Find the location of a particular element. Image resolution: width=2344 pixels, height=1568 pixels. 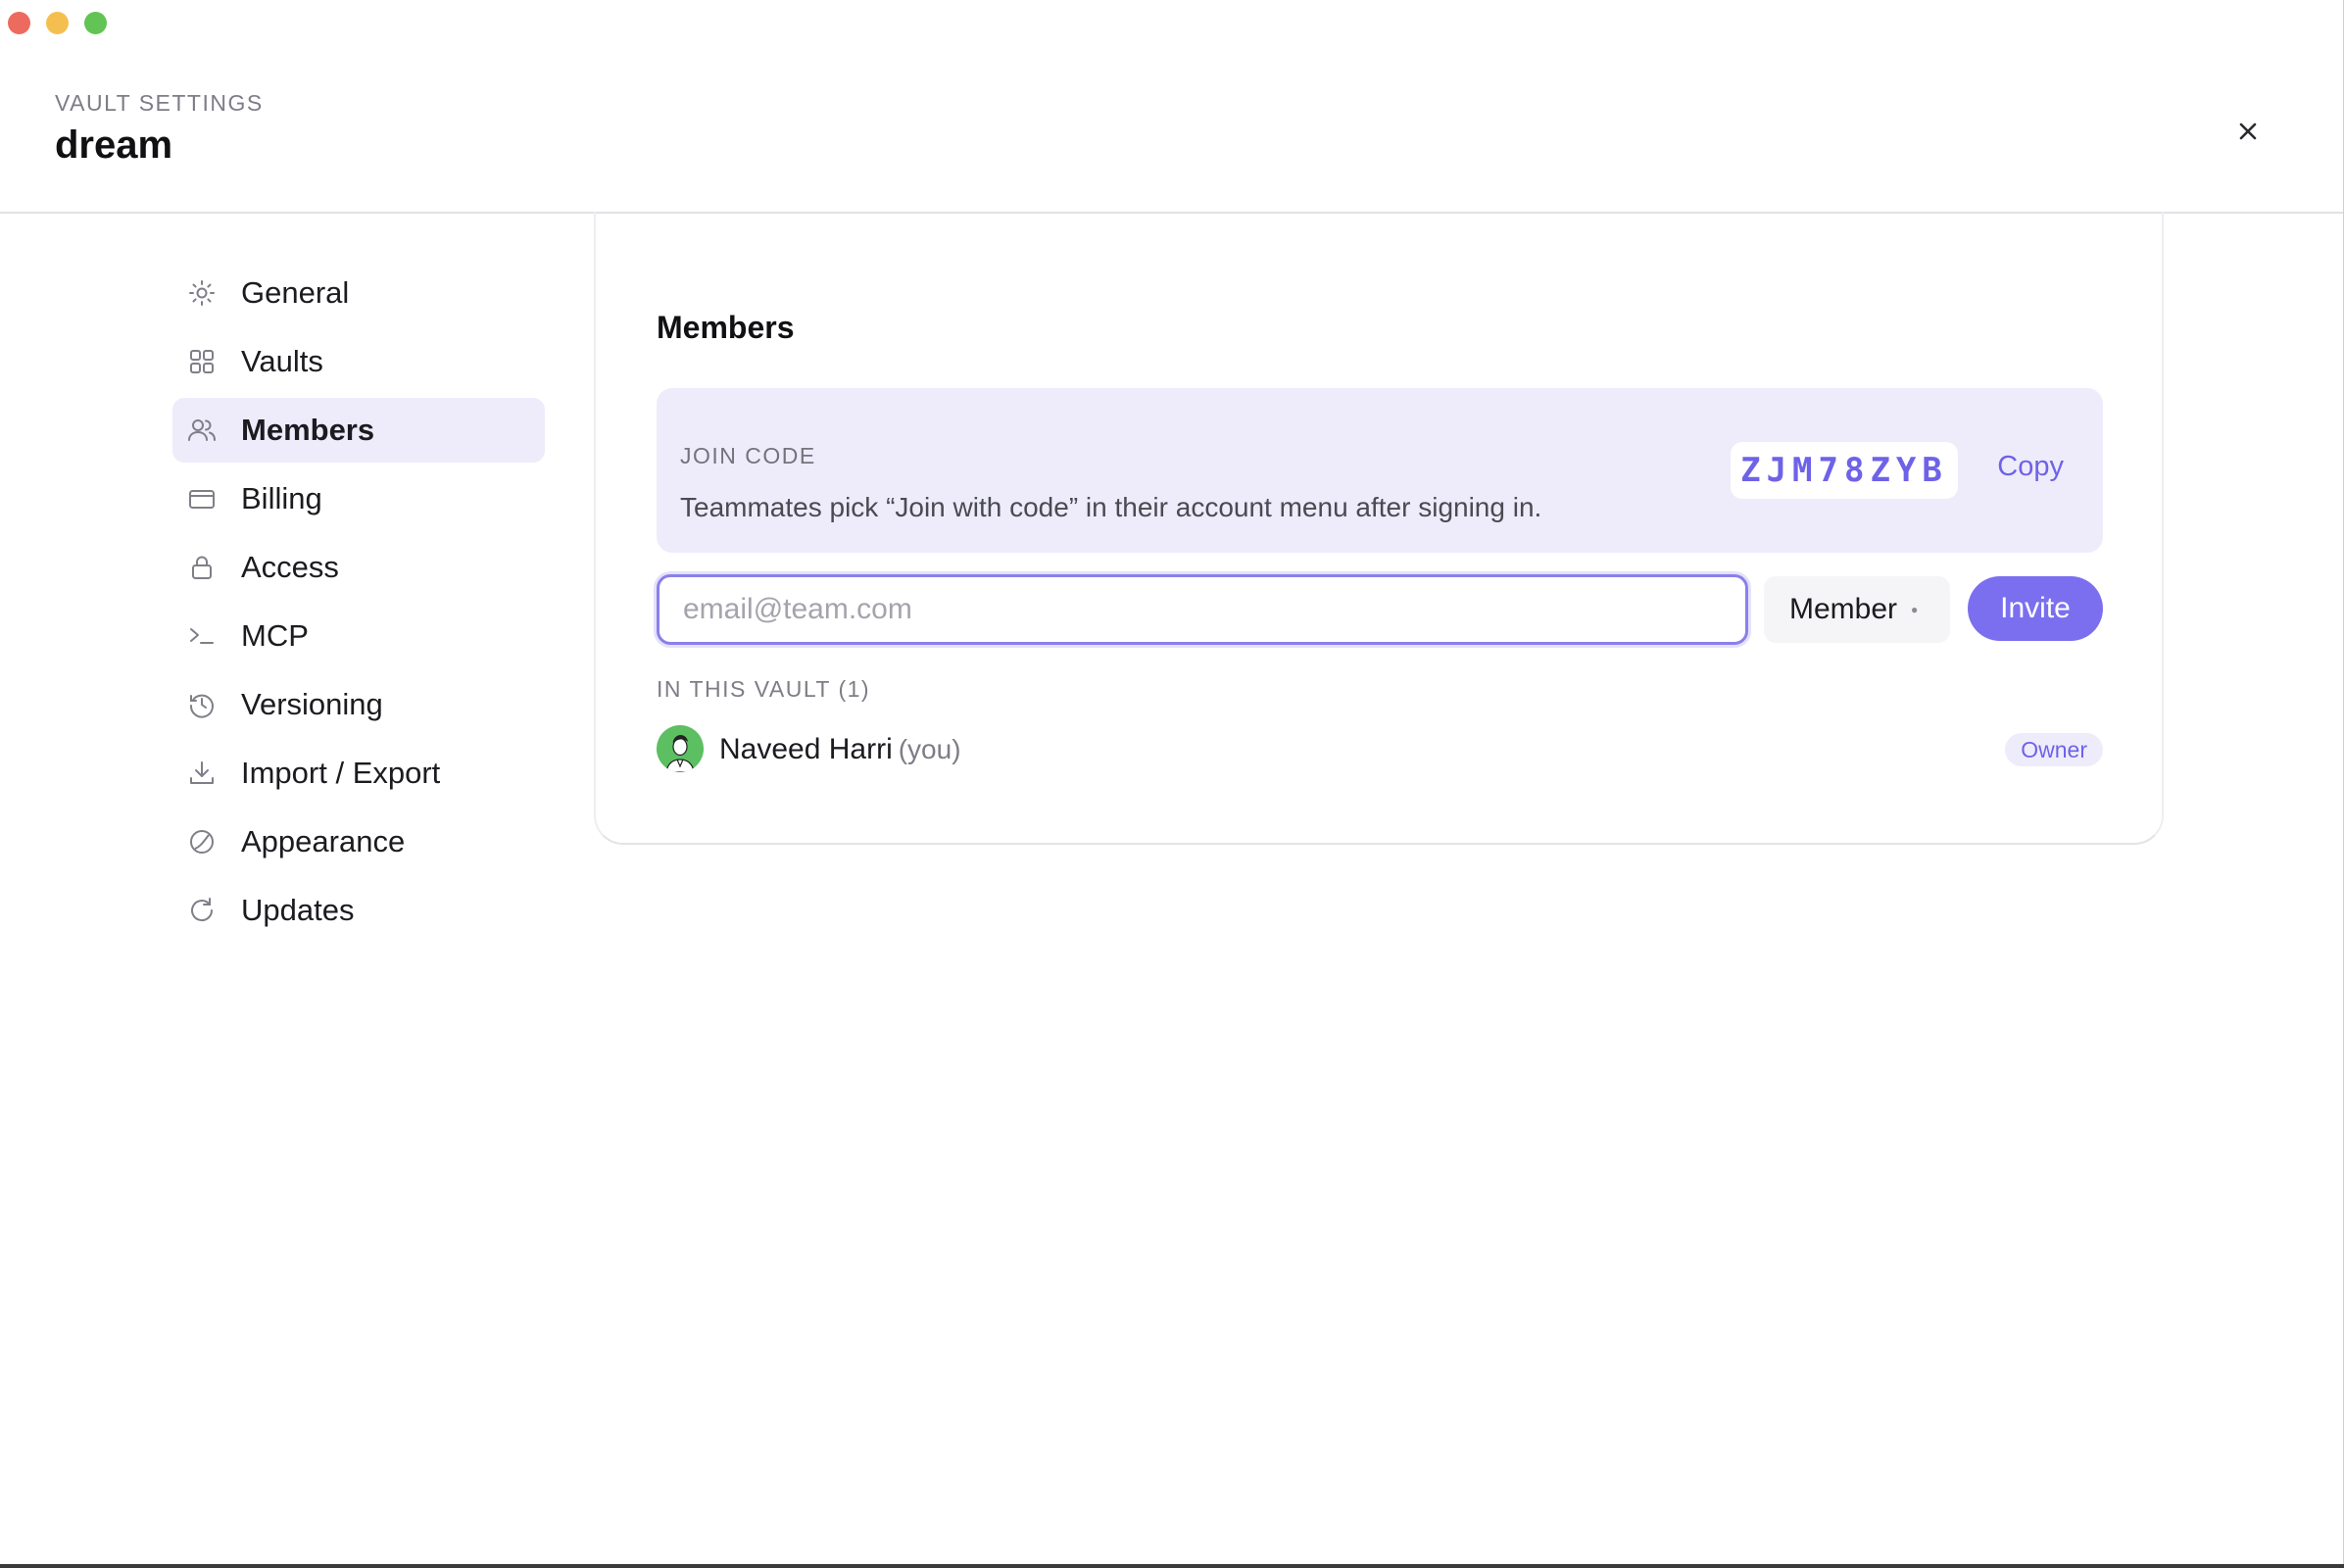

sidebar-item-label: Appearance is located at coordinates (323, 841).